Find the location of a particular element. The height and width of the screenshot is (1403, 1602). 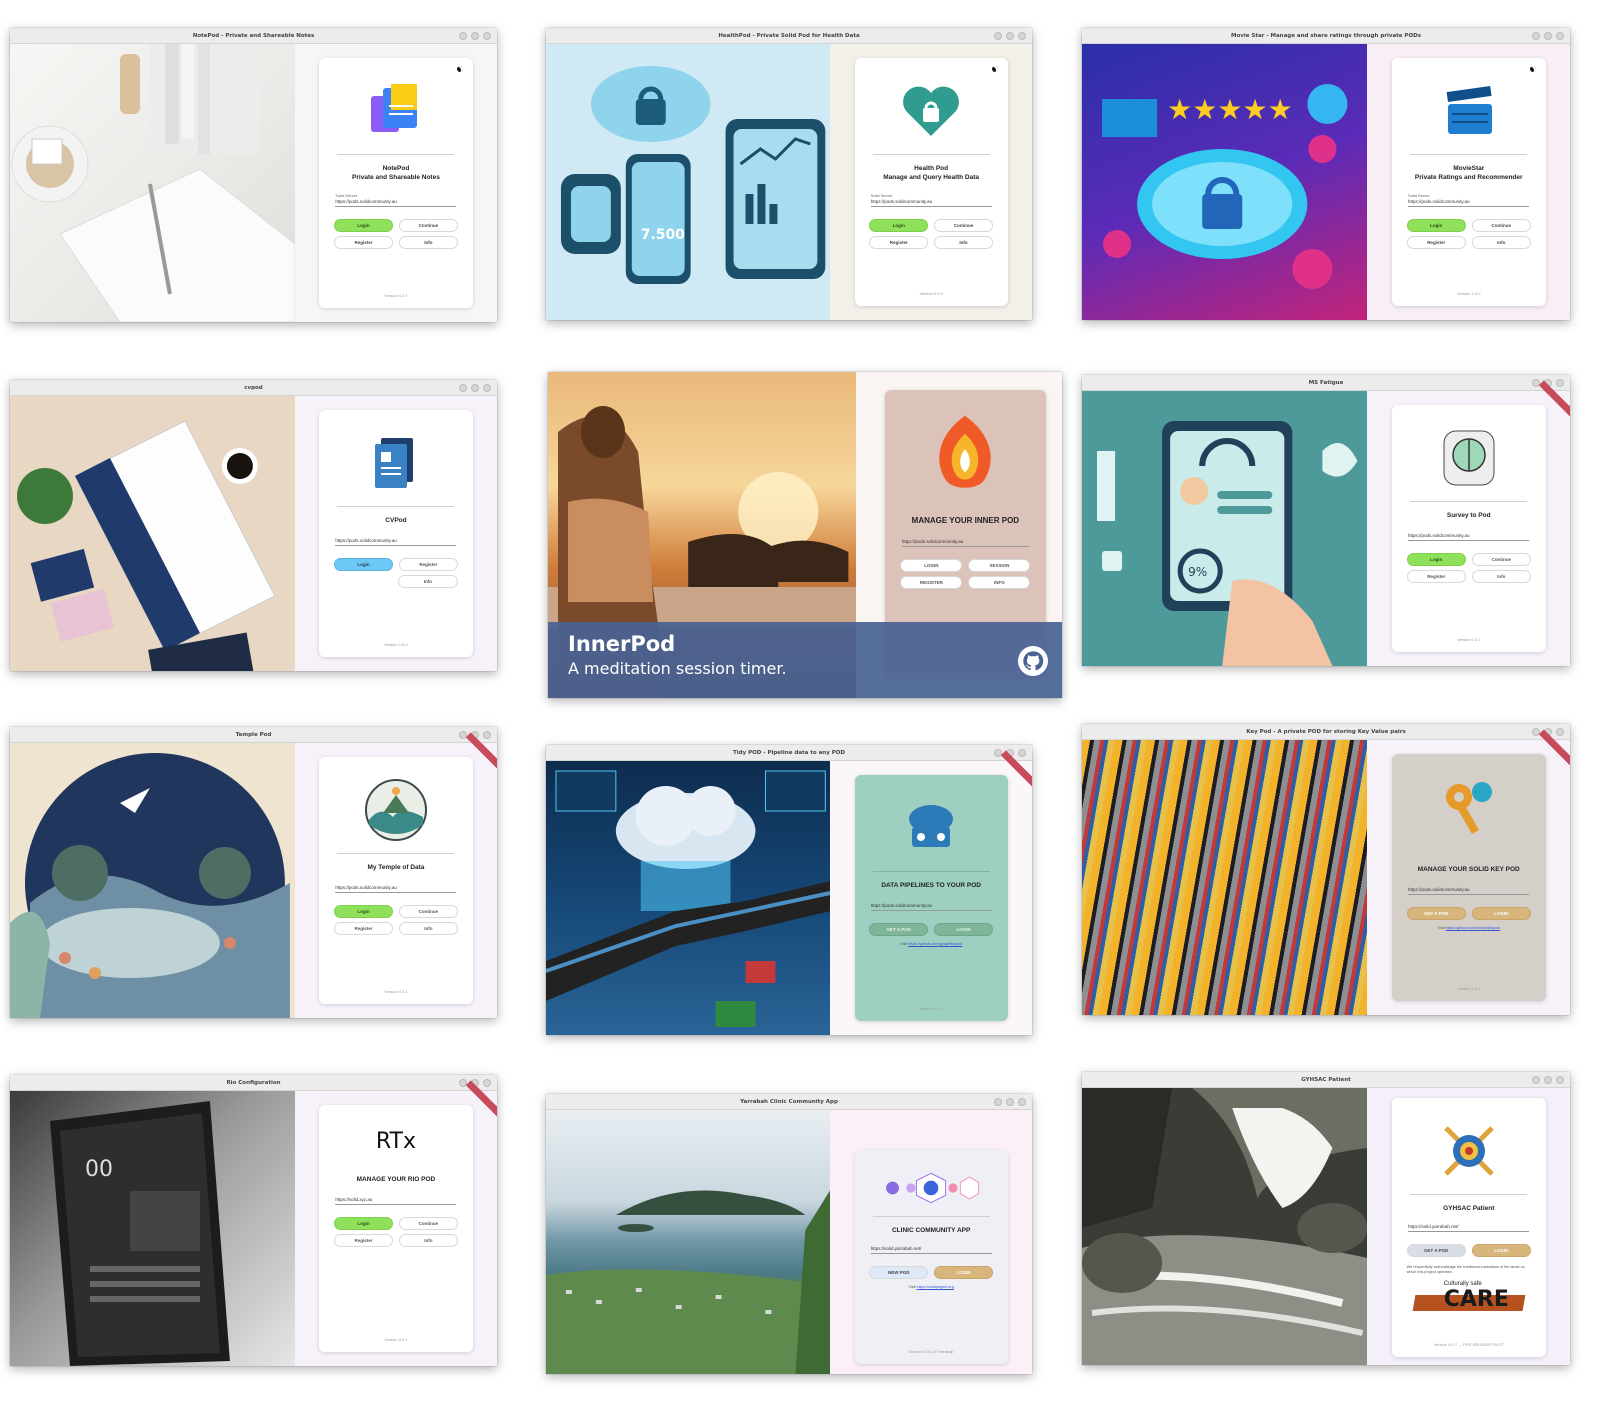

session-button: SESSION is located at coordinates (999, 565).